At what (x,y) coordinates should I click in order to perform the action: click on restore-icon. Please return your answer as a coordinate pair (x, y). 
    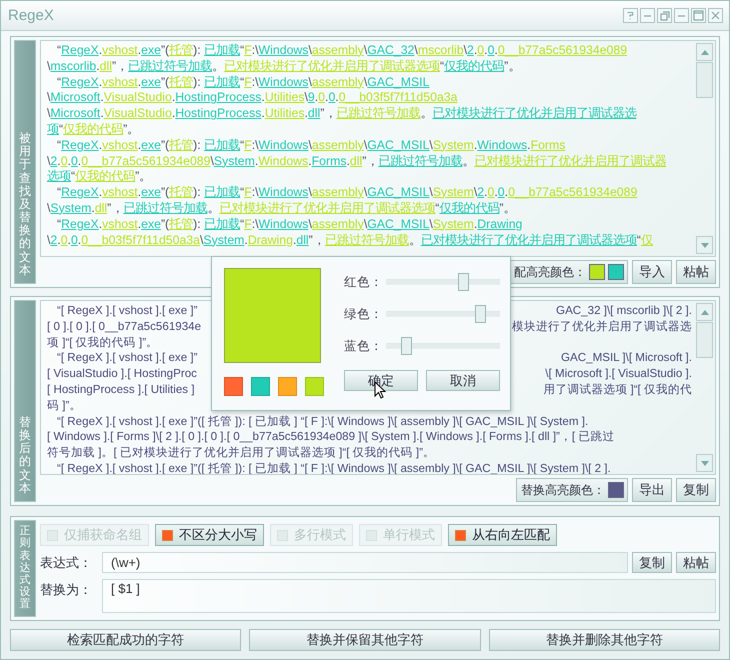
    Looking at the image, I should click on (665, 15).